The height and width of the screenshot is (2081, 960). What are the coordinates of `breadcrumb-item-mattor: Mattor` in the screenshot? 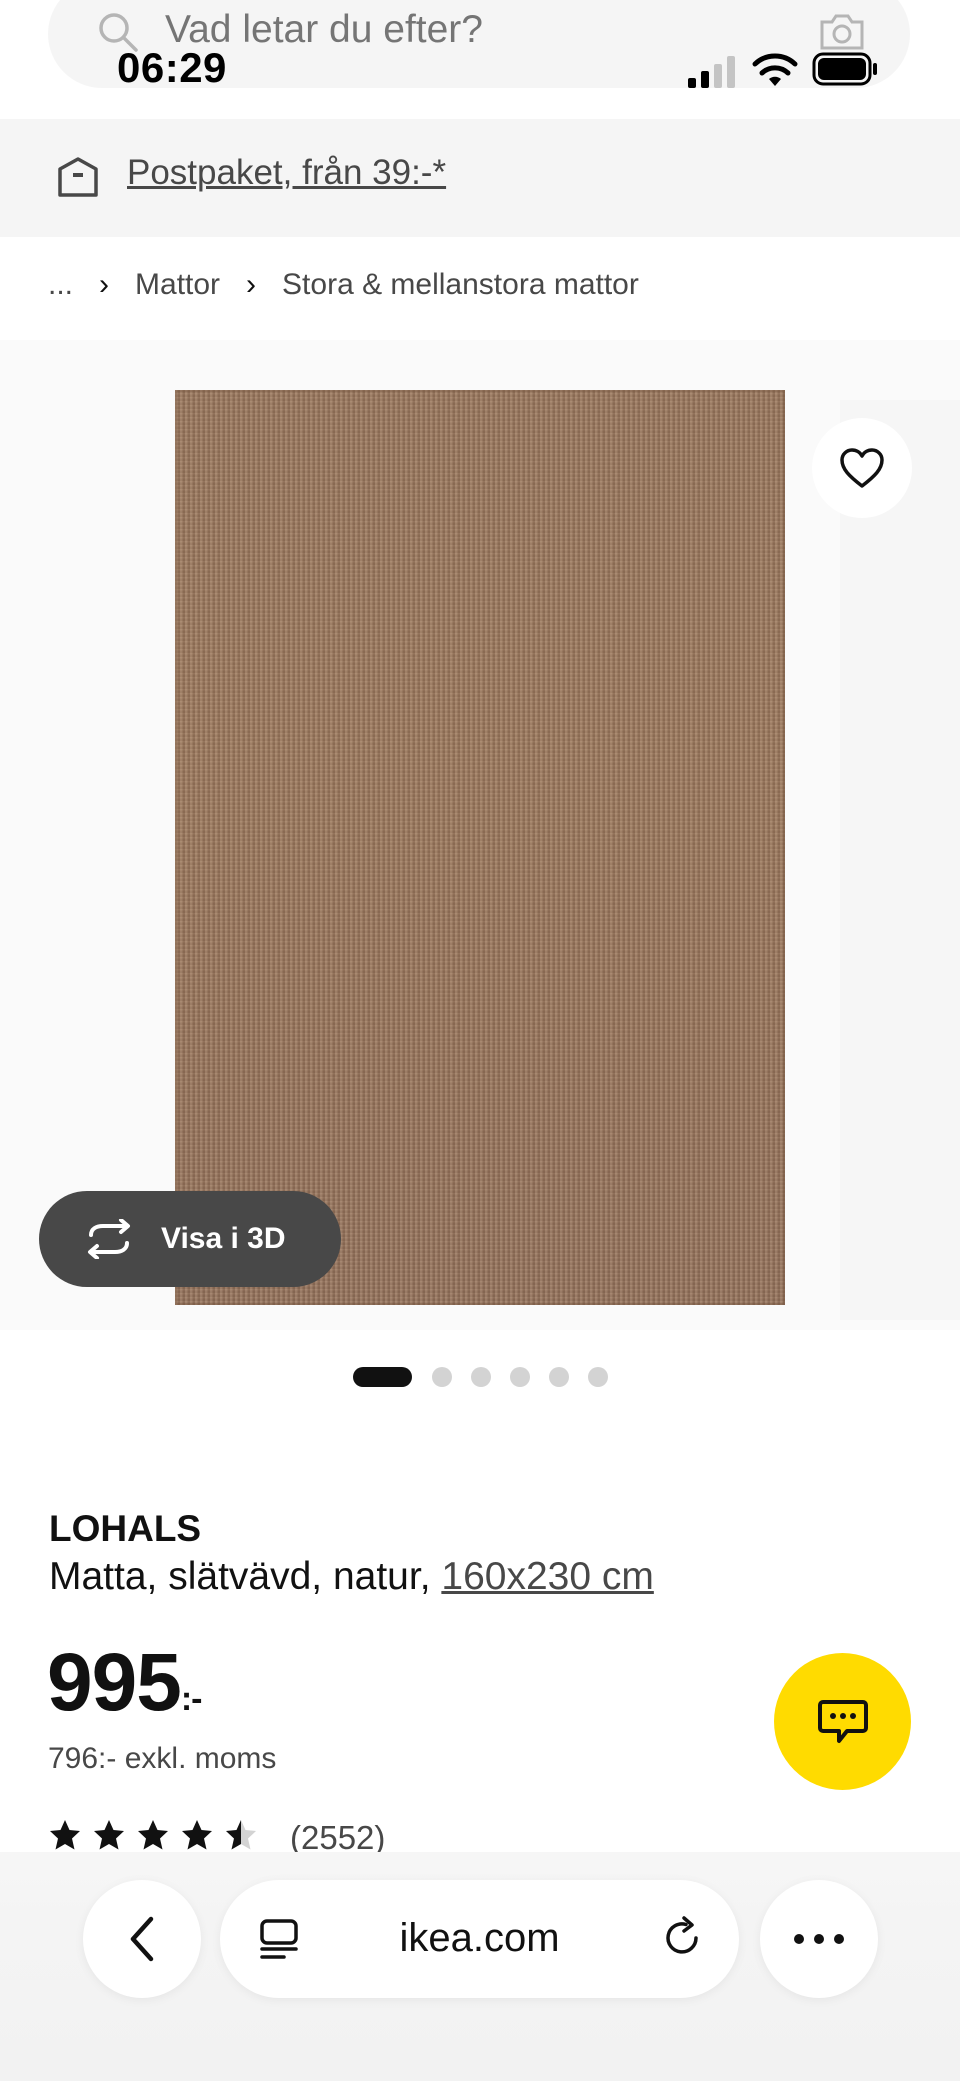 It's located at (177, 285).